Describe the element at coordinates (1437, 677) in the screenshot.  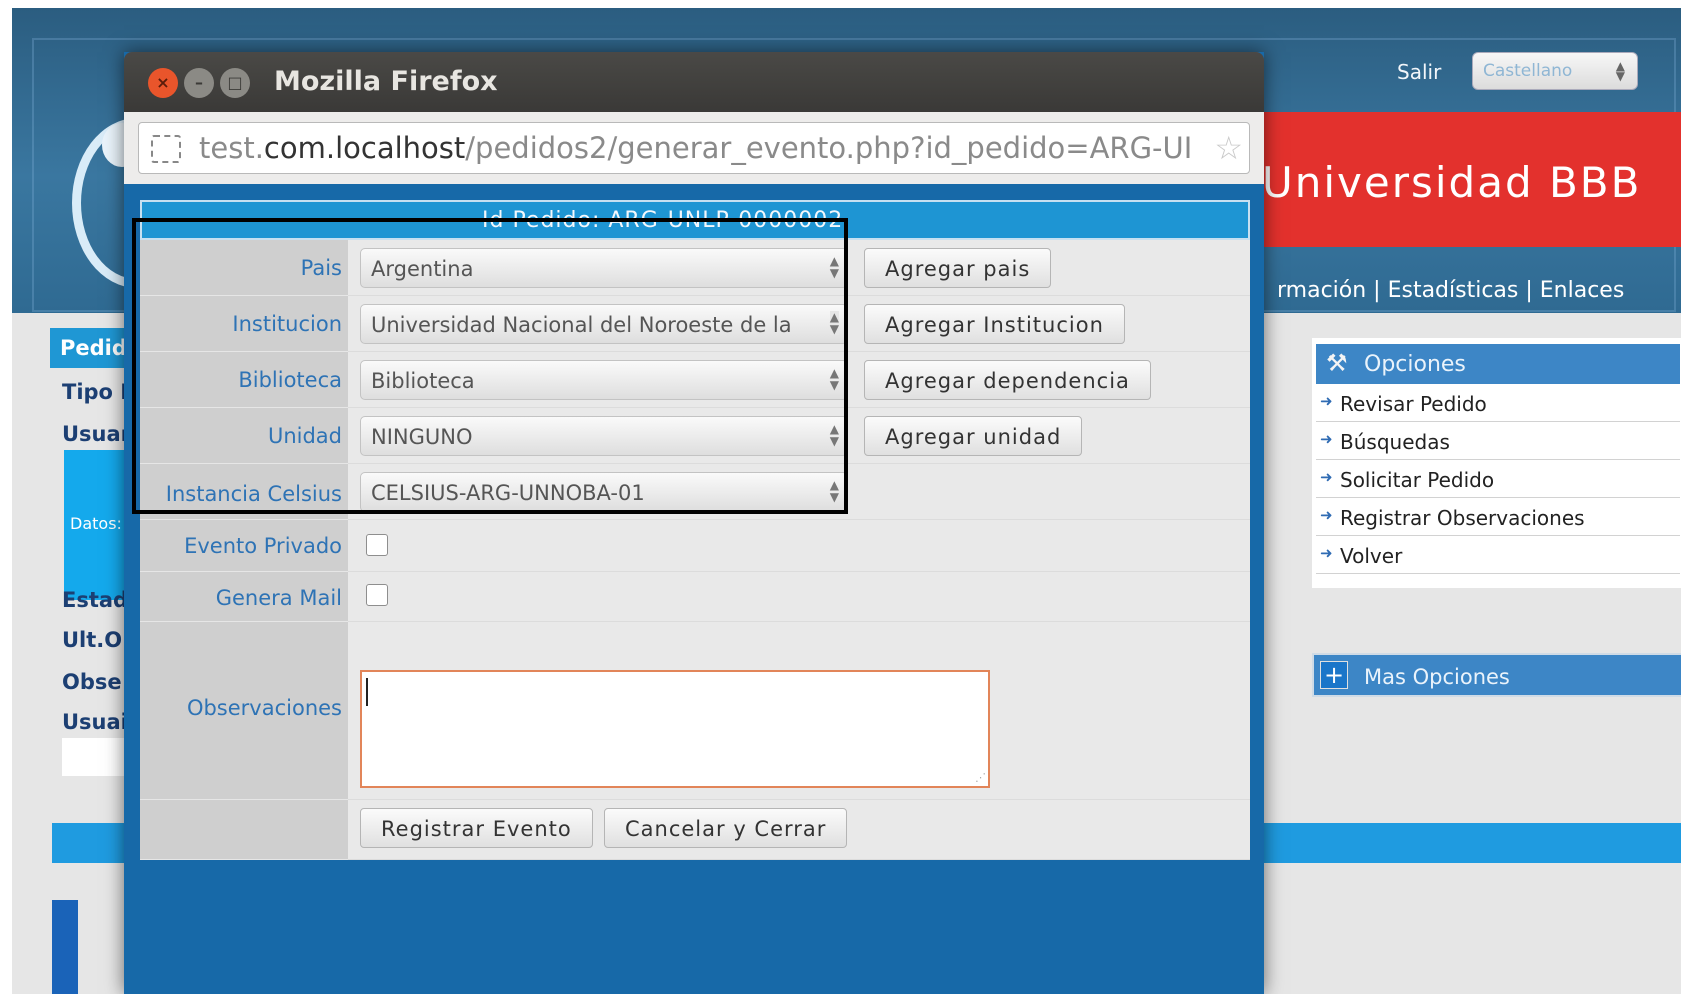
I see `more-options-title: Mas Opciones` at that location.